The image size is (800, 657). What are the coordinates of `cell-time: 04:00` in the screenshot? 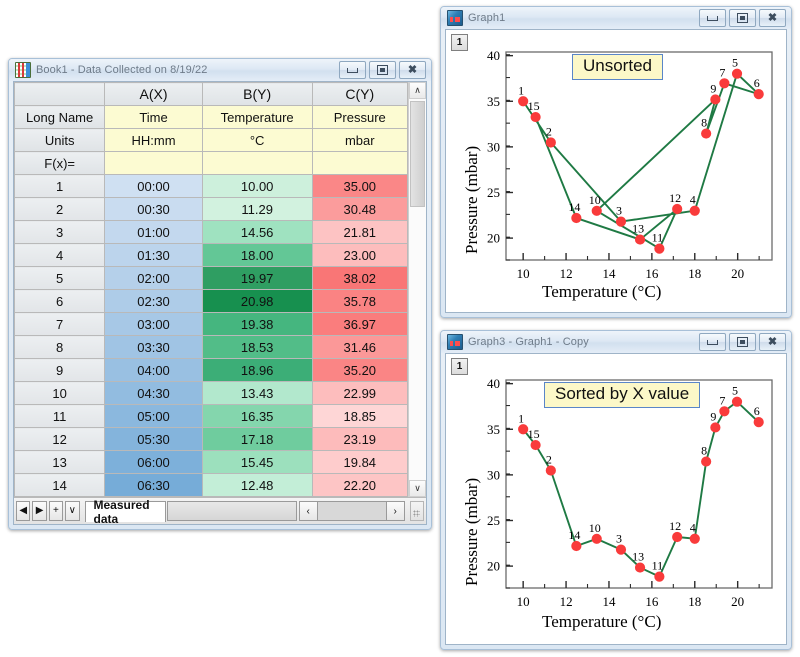 It's located at (153, 370).